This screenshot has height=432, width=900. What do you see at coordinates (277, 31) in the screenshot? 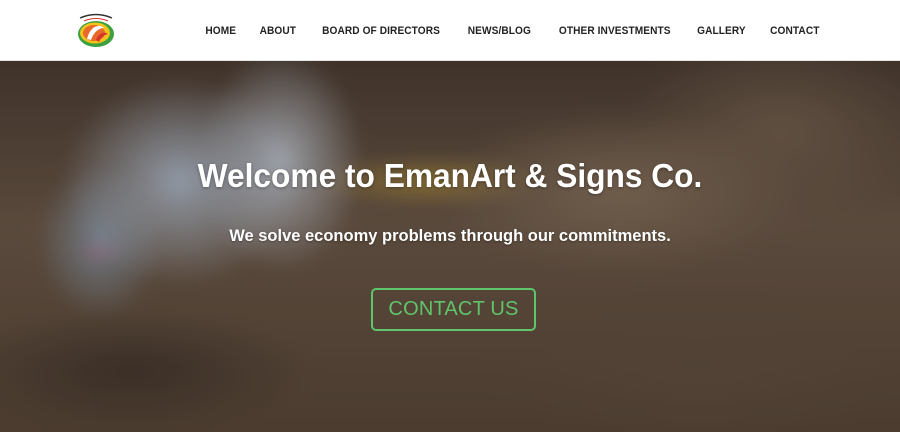
I see `nav-about: ABOUT` at bounding box center [277, 31].